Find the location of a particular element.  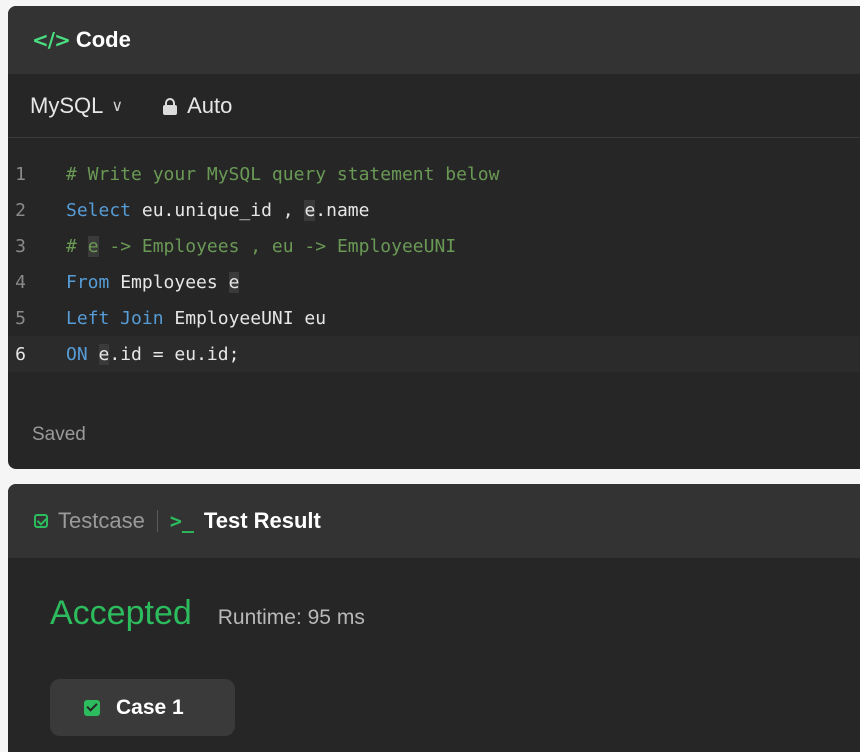

save-status: Saved is located at coordinates (59, 434).